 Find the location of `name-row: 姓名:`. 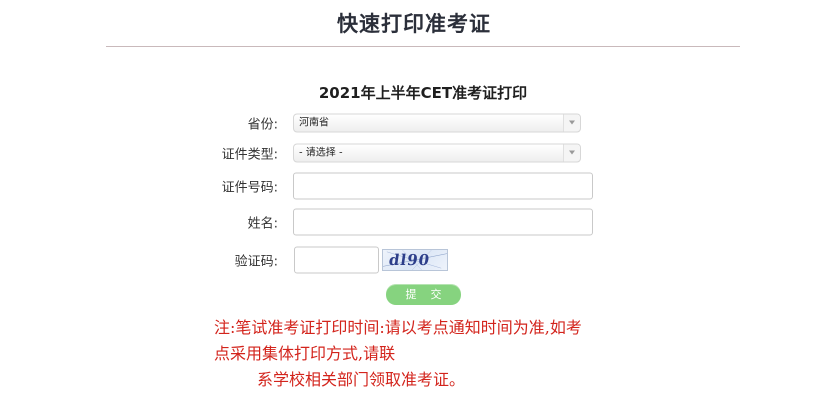

name-row: 姓名: is located at coordinates (414, 222).